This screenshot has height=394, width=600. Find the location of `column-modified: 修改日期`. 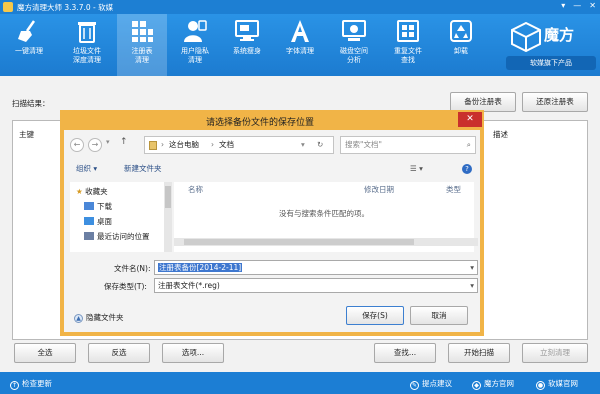

column-modified: 修改日期 is located at coordinates (379, 189).